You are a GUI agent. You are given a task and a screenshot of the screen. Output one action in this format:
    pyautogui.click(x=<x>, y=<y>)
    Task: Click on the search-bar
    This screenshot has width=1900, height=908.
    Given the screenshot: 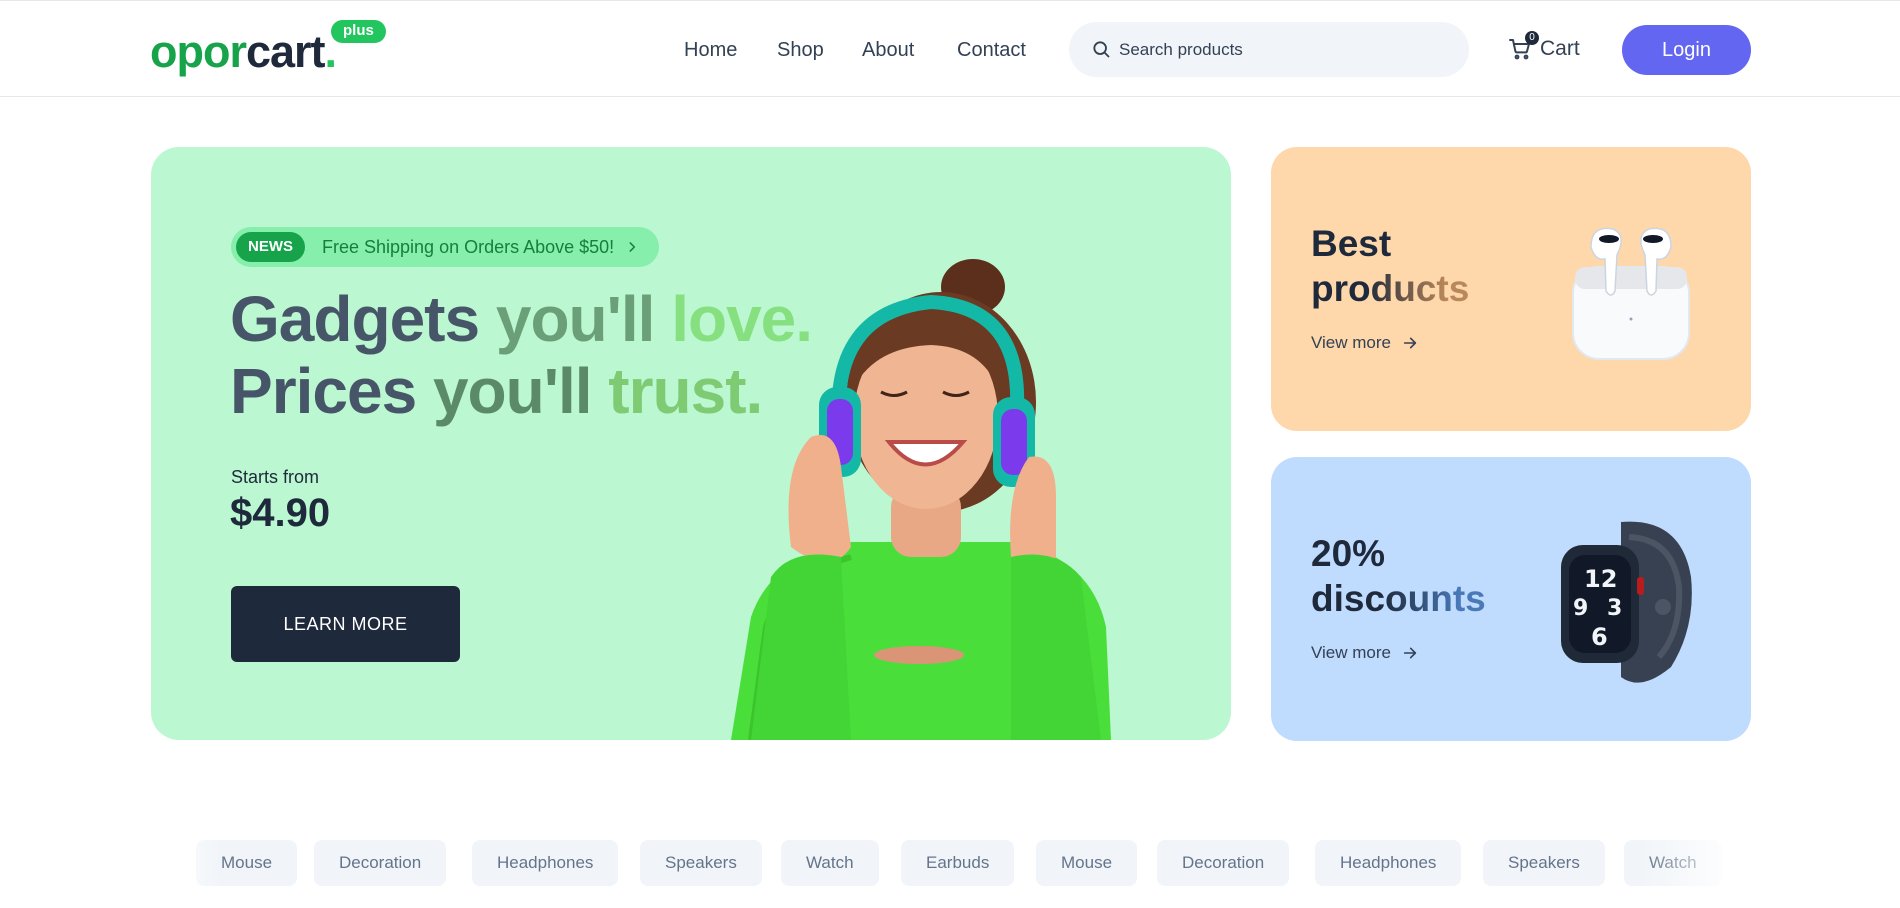 What is the action you would take?
    pyautogui.click(x=1269, y=49)
    